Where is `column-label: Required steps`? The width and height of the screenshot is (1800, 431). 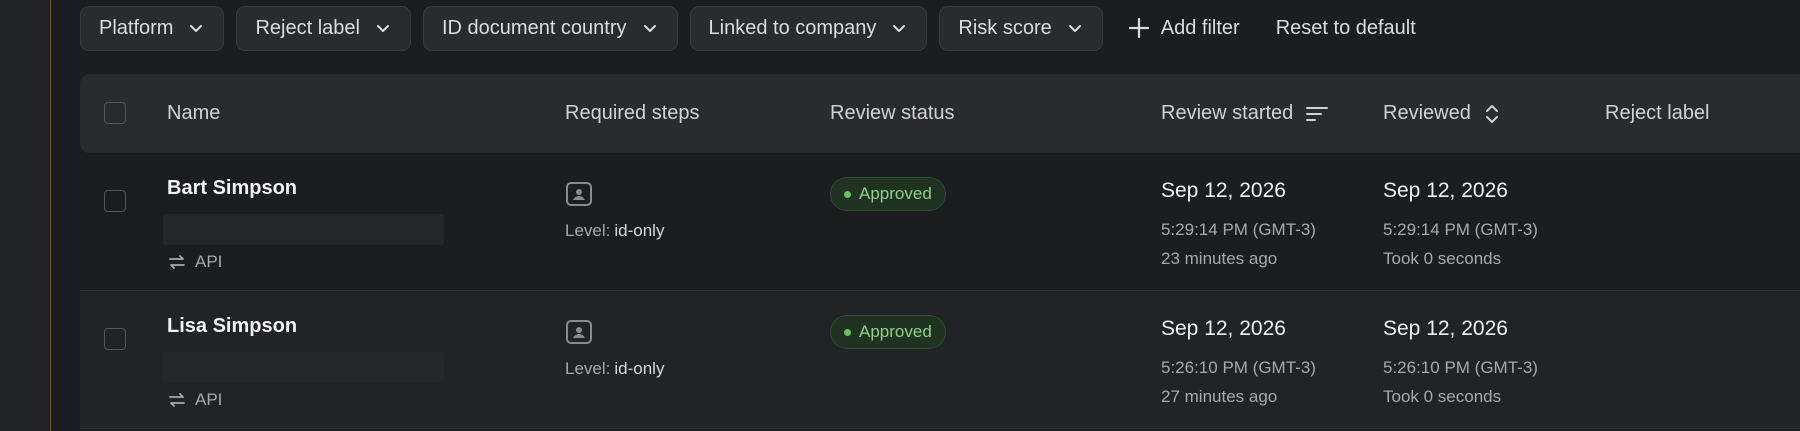
column-label: Required steps is located at coordinates (632, 113).